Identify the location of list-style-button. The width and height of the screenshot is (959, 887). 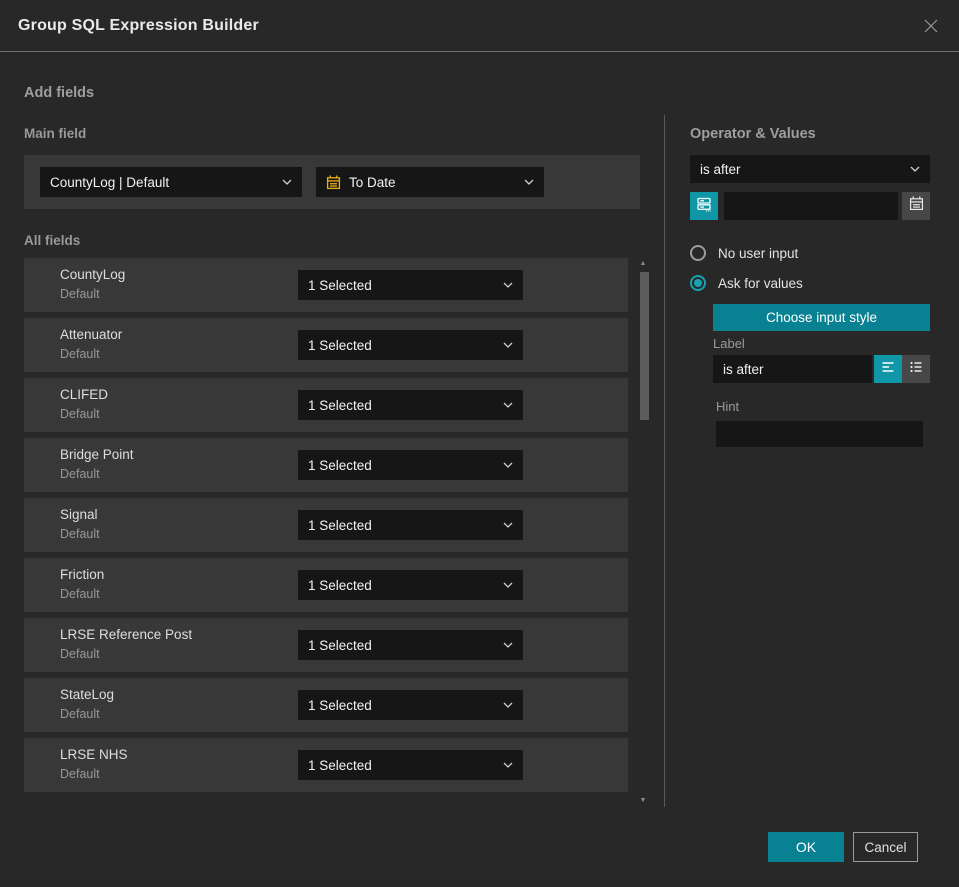
(916, 369).